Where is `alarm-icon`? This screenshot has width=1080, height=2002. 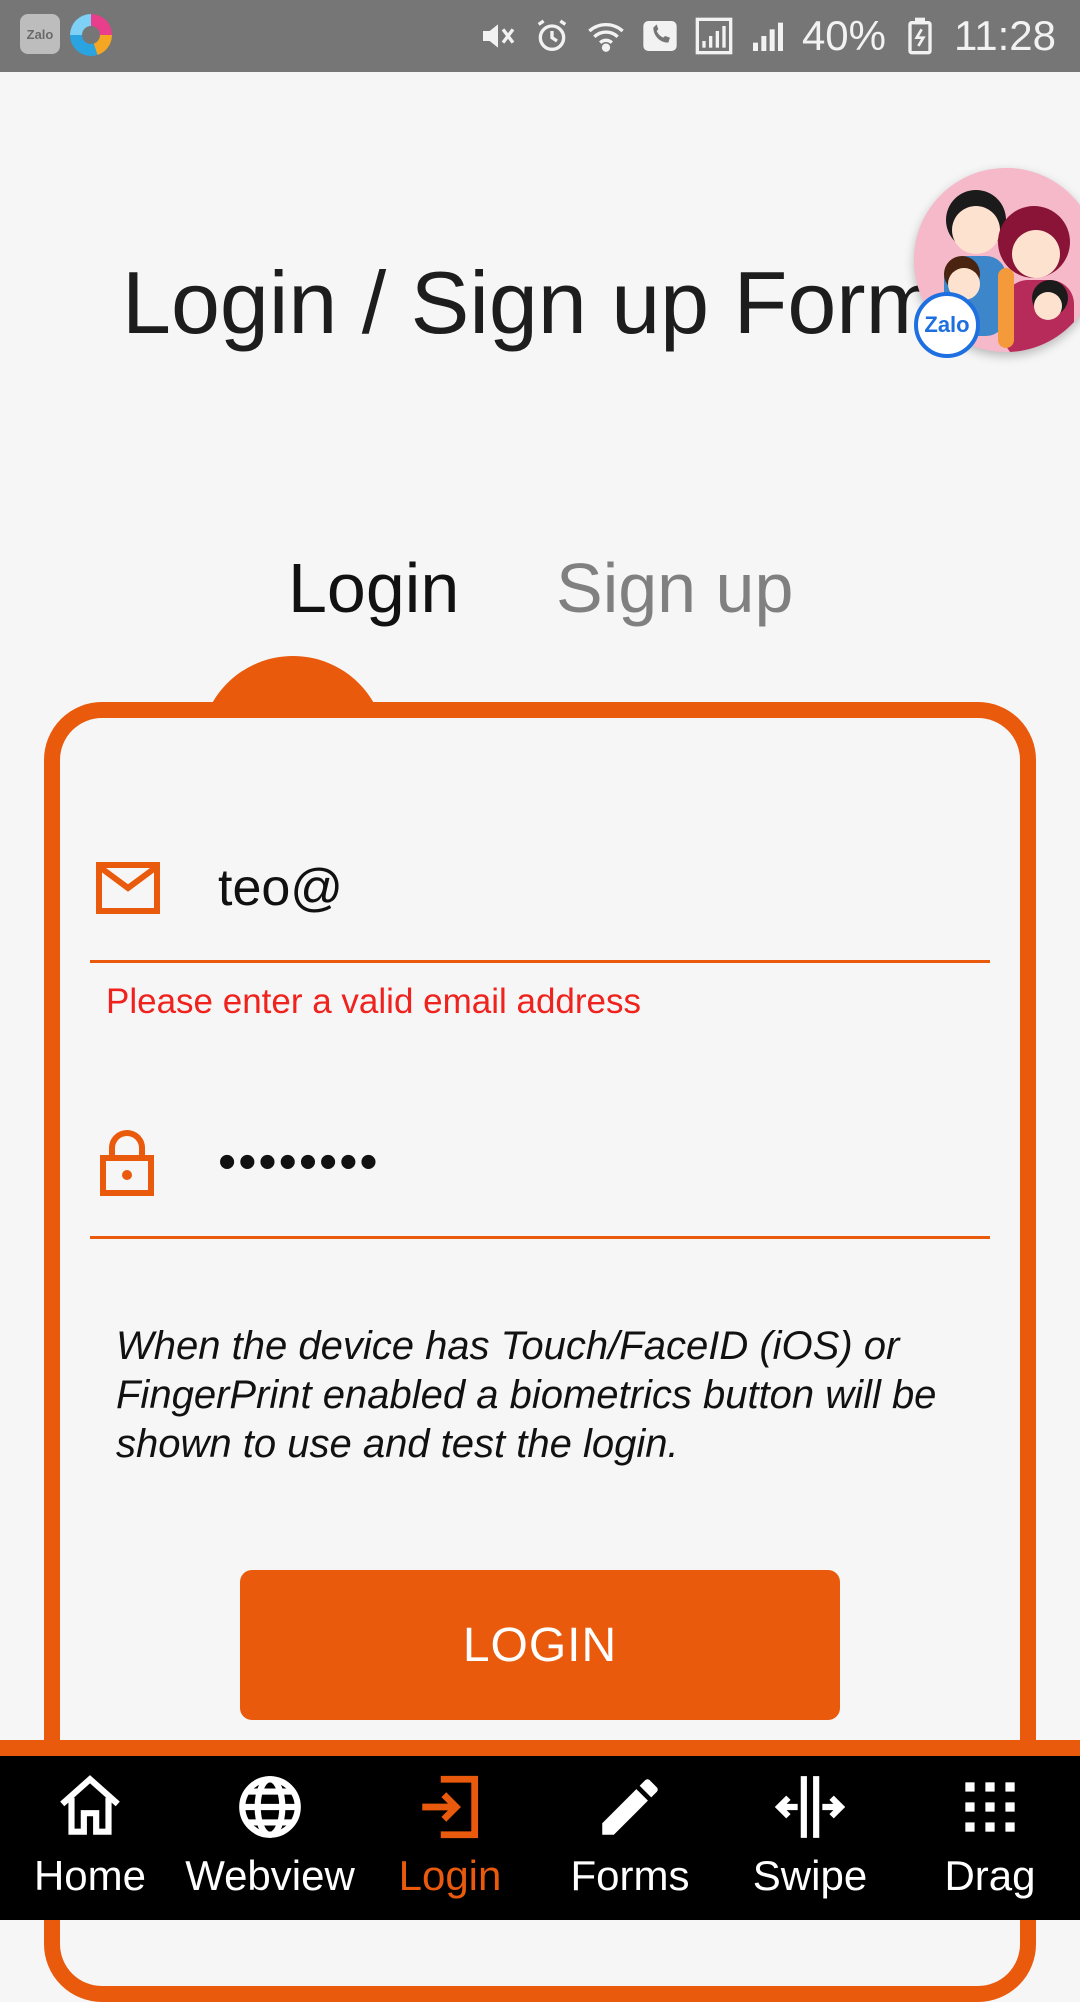
alarm-icon is located at coordinates (552, 35).